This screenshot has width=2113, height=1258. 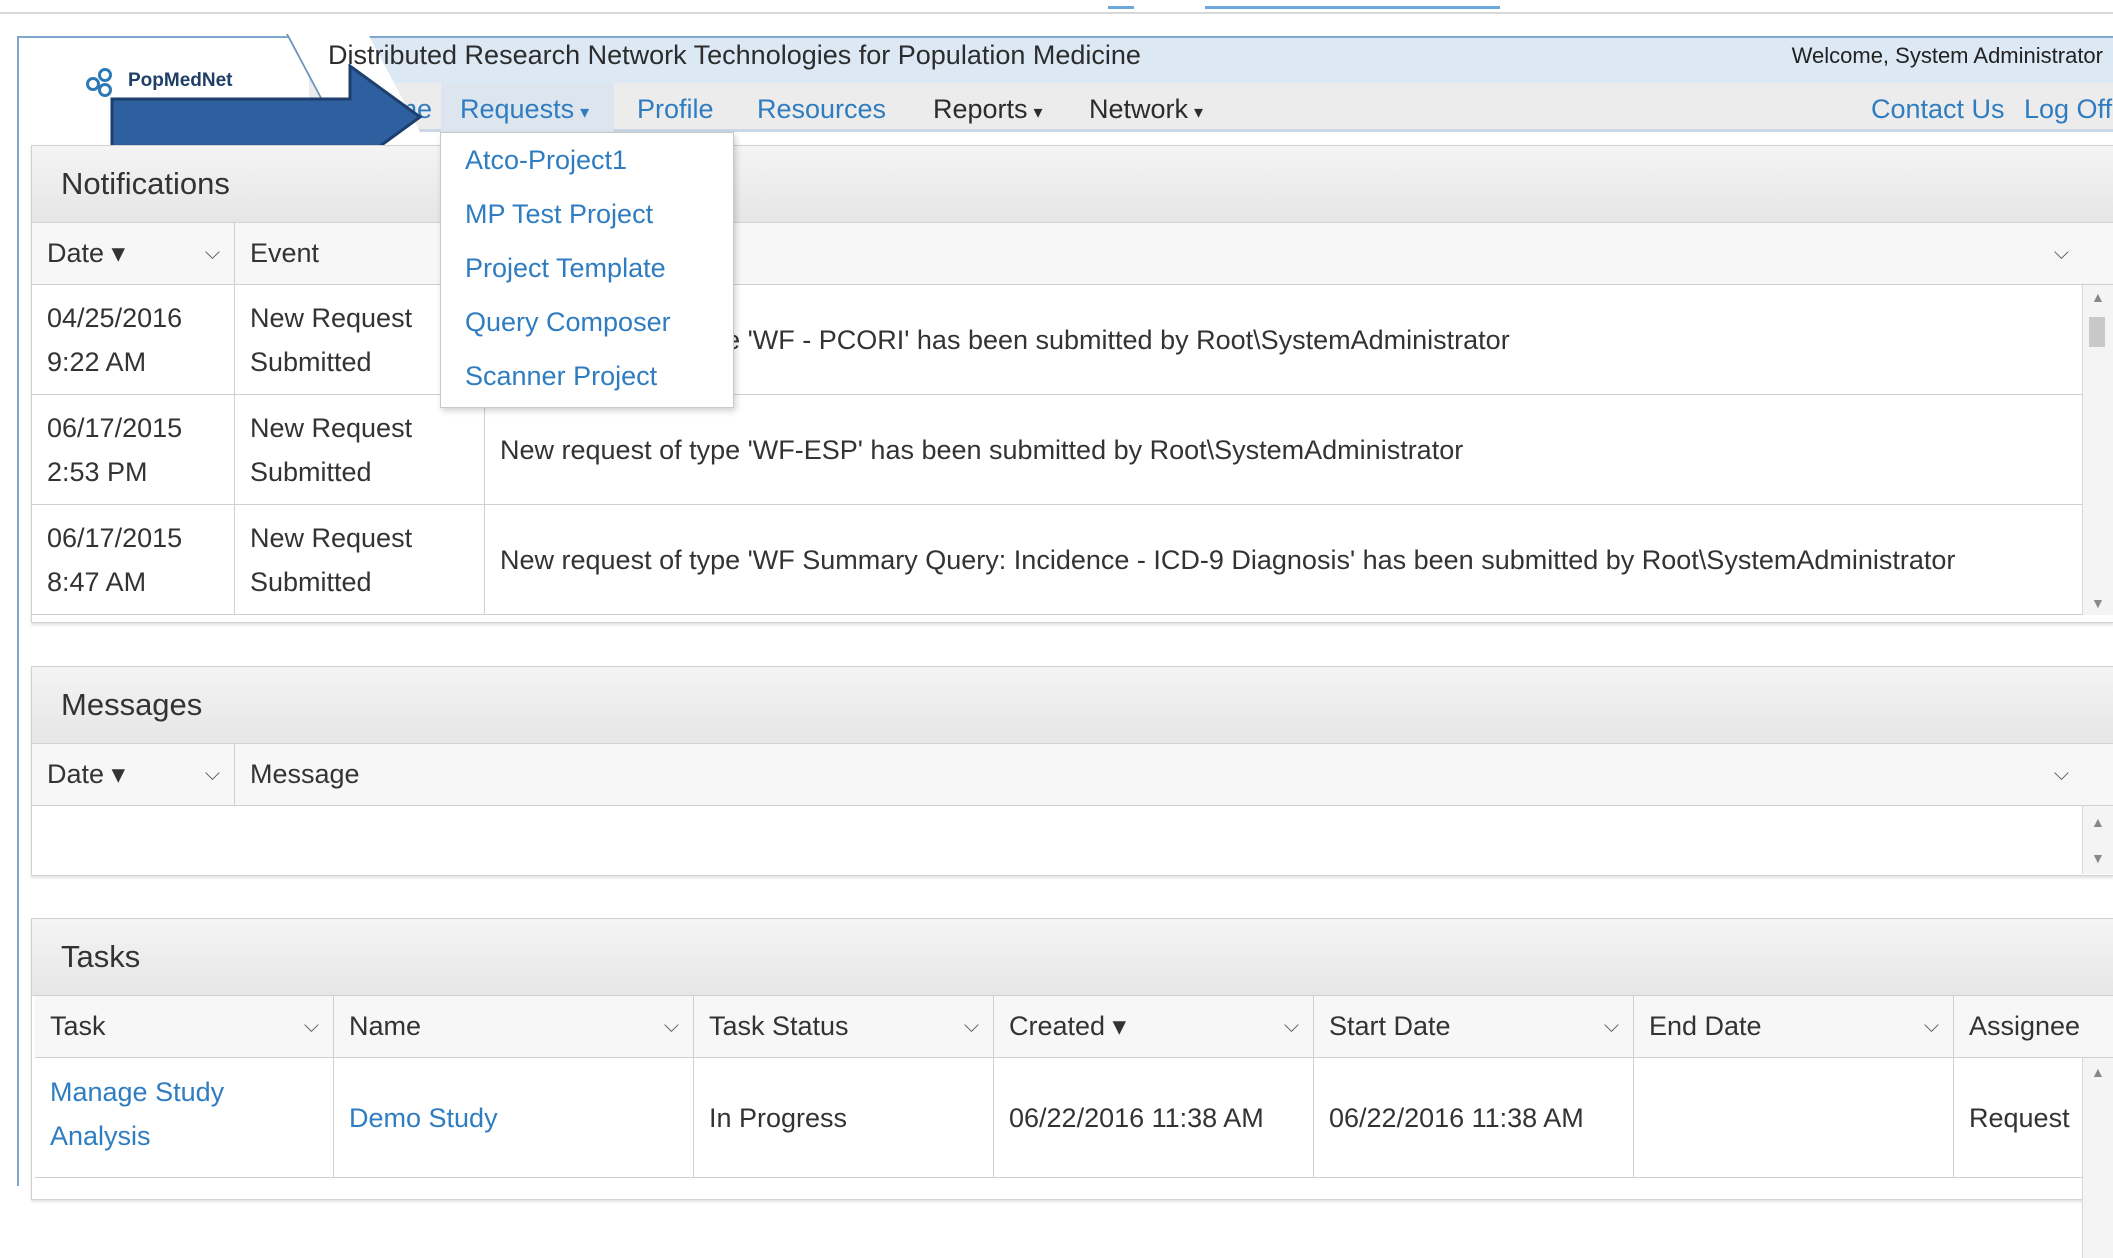 What do you see at coordinates (1072, 705) in the screenshot?
I see `messages-title: Messages` at bounding box center [1072, 705].